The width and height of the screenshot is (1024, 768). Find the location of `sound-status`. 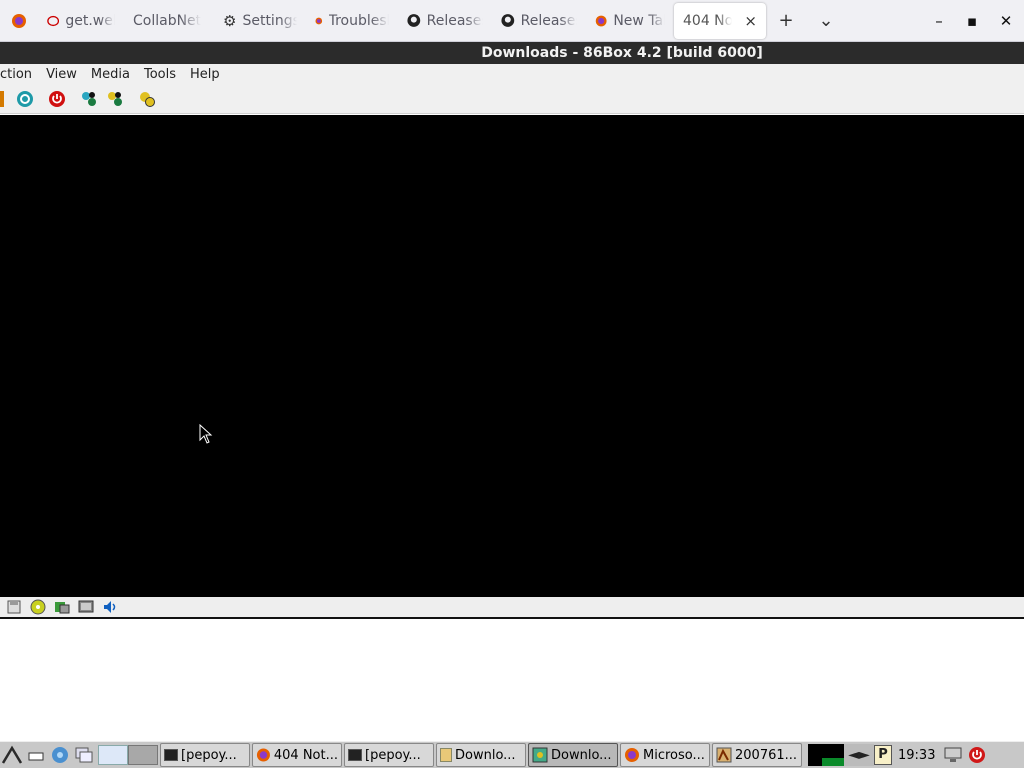

sound-status is located at coordinates (110, 607).